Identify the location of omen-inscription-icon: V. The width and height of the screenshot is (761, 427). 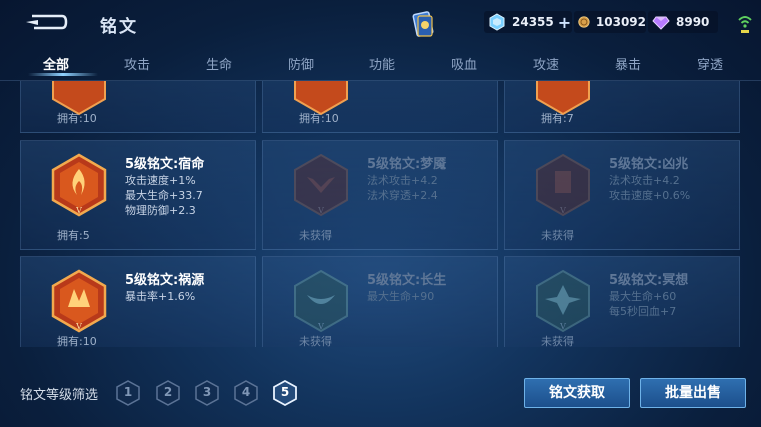
(563, 185).